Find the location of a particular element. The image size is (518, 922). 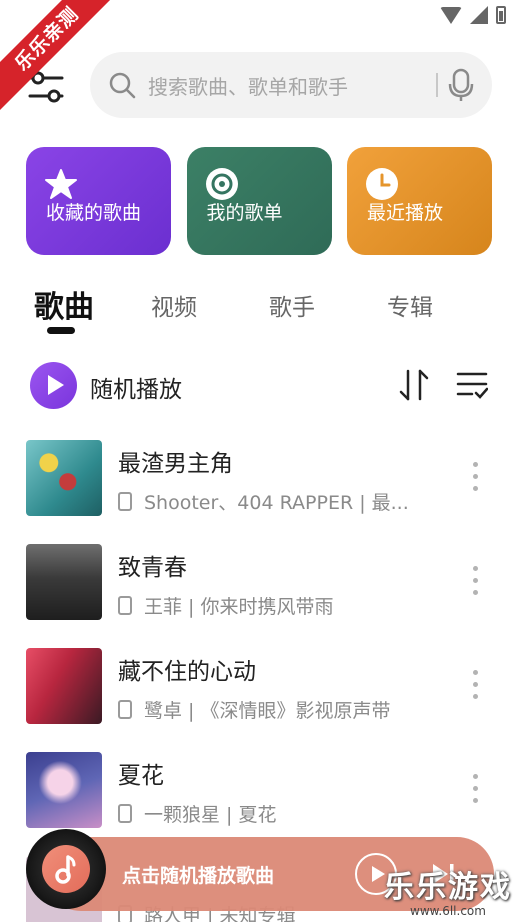

song-artist-album: 一颗狼星 | 夏花 is located at coordinates (210, 814).